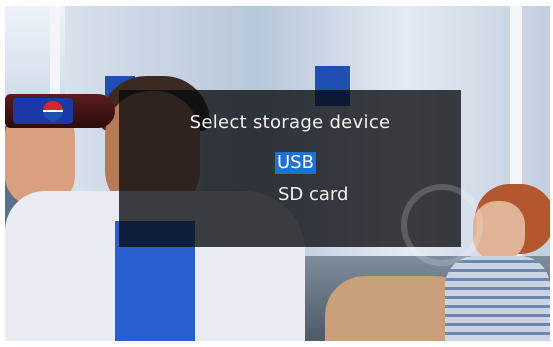  I want to click on dialog-title: Select storage device, so click(290, 122).